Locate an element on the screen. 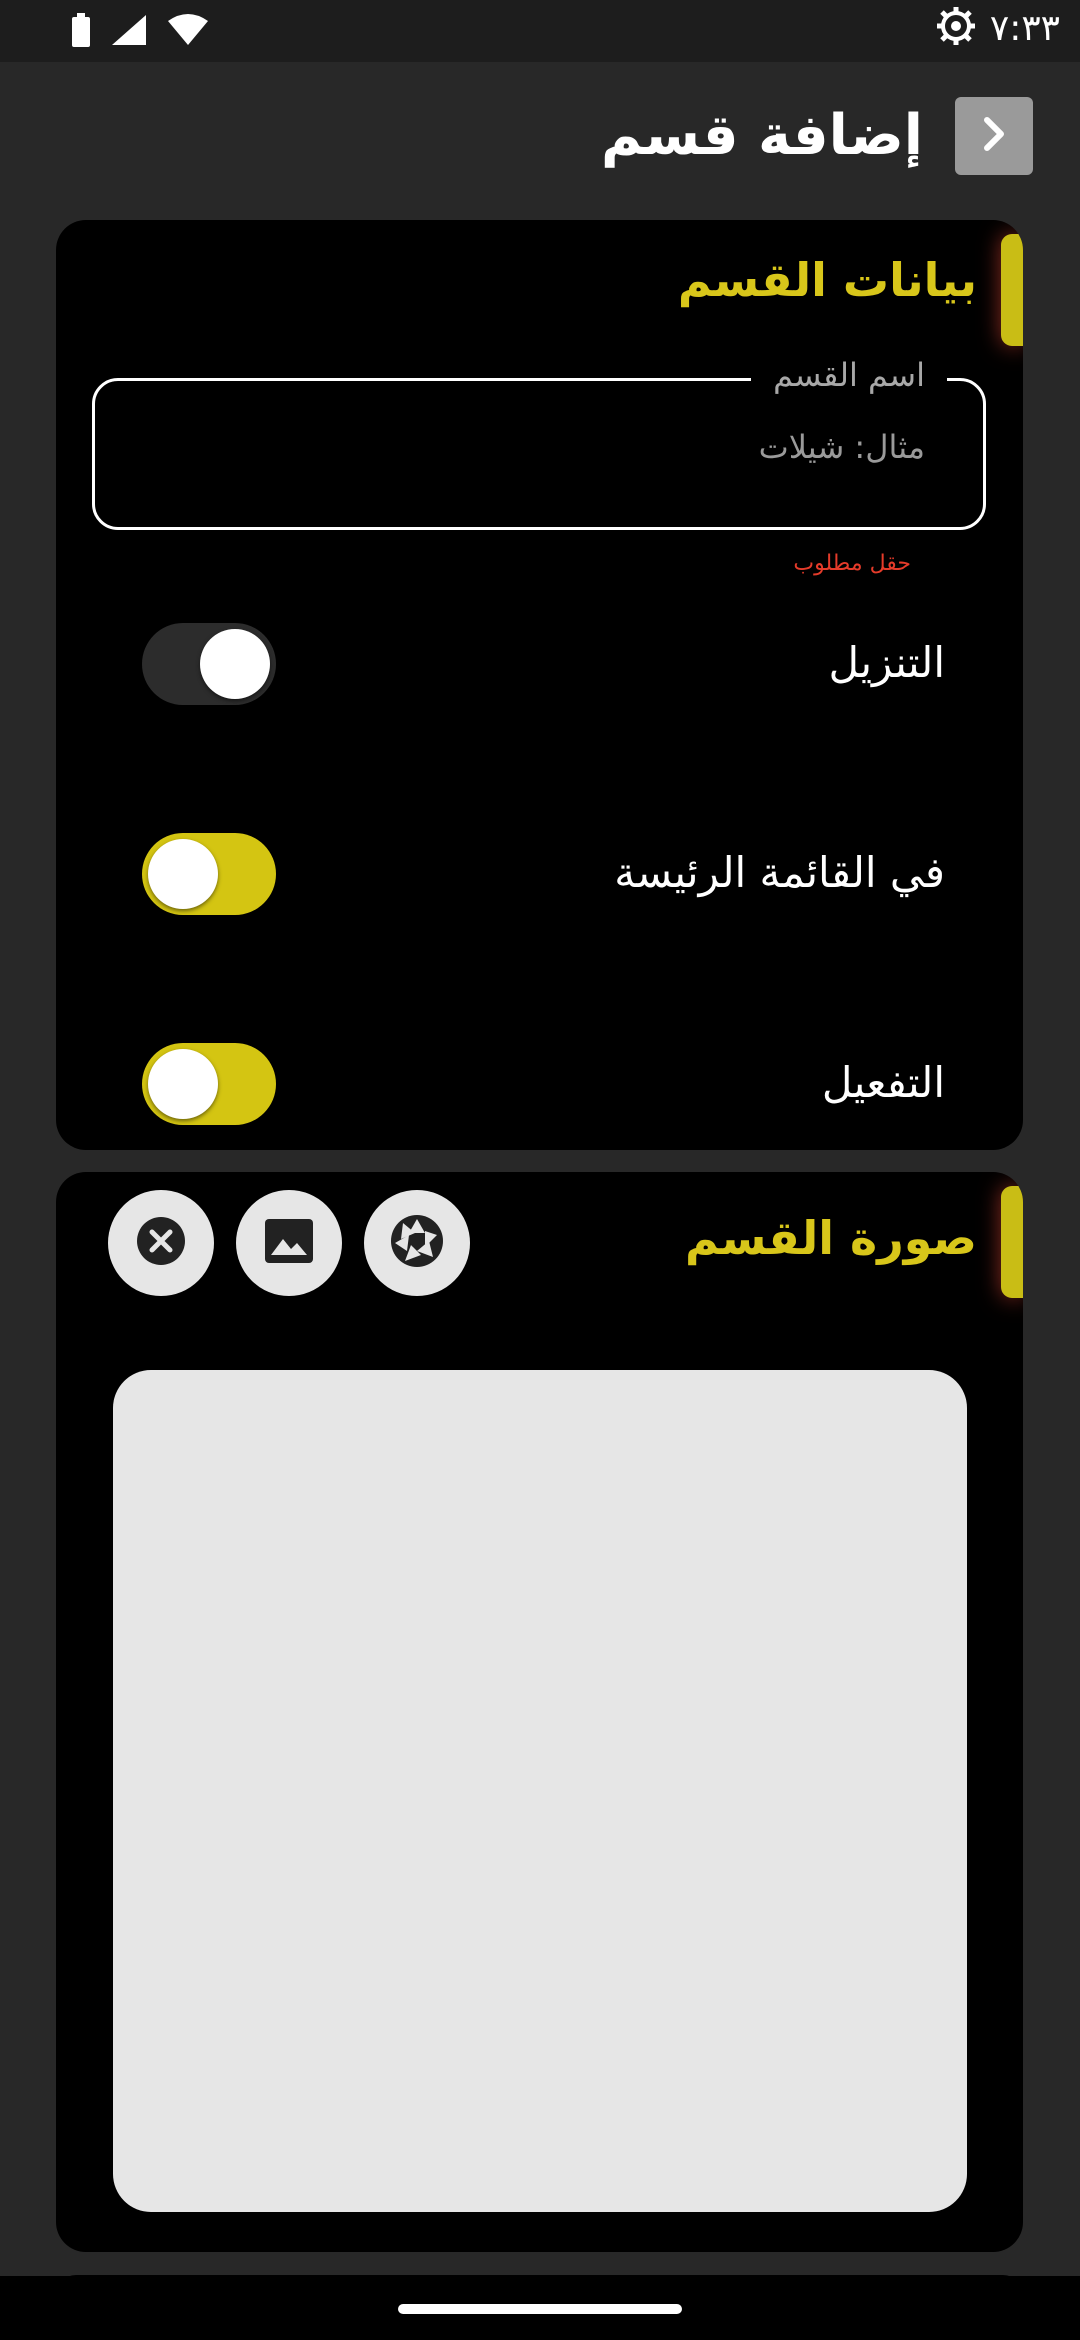 Image resolution: width=1080 pixels, height=2340 pixels. section-data-title: بيانات القسم is located at coordinates (827, 280).